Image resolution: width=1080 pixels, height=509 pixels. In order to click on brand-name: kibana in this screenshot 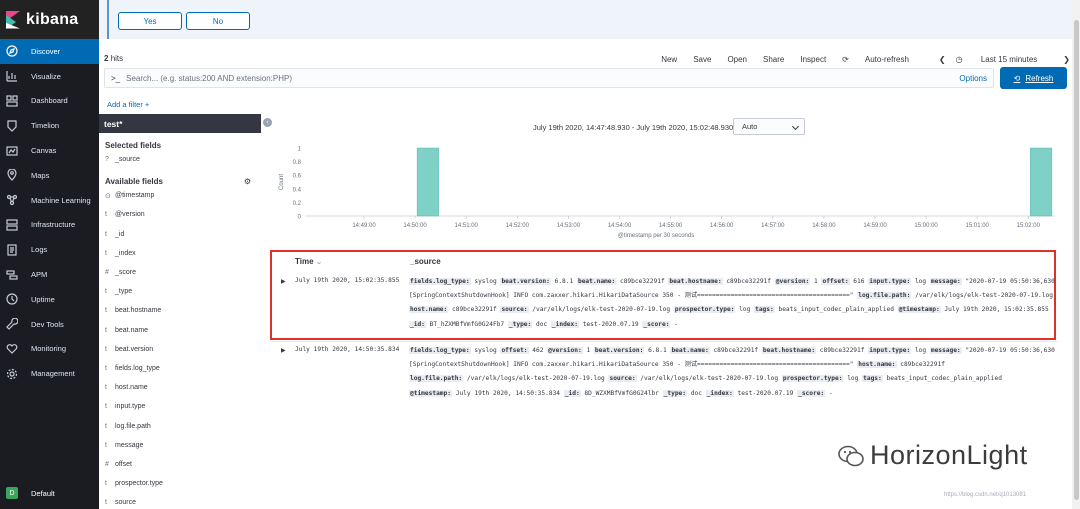, I will do `click(52, 19)`.